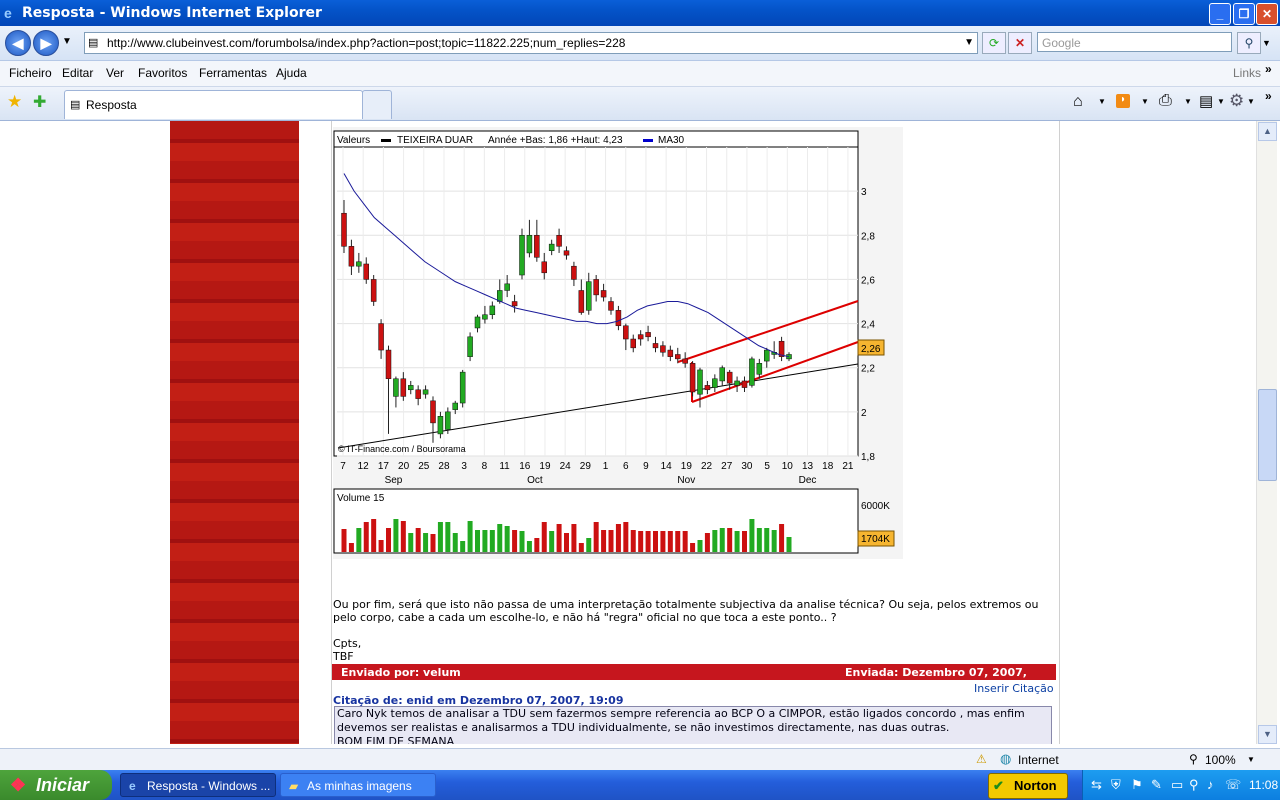 The height and width of the screenshot is (800, 1280). Describe the element at coordinates (162, 73) in the screenshot. I see `menu-favoritos: Favoritos` at that location.